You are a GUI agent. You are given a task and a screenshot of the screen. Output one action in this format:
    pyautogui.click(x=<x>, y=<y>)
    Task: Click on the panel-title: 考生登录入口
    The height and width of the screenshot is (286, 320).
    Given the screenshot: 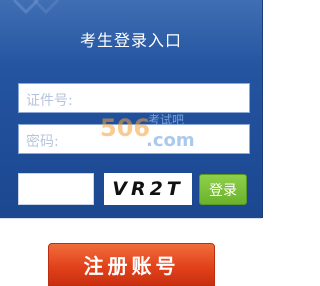 What is the action you would take?
    pyautogui.click(x=130, y=40)
    